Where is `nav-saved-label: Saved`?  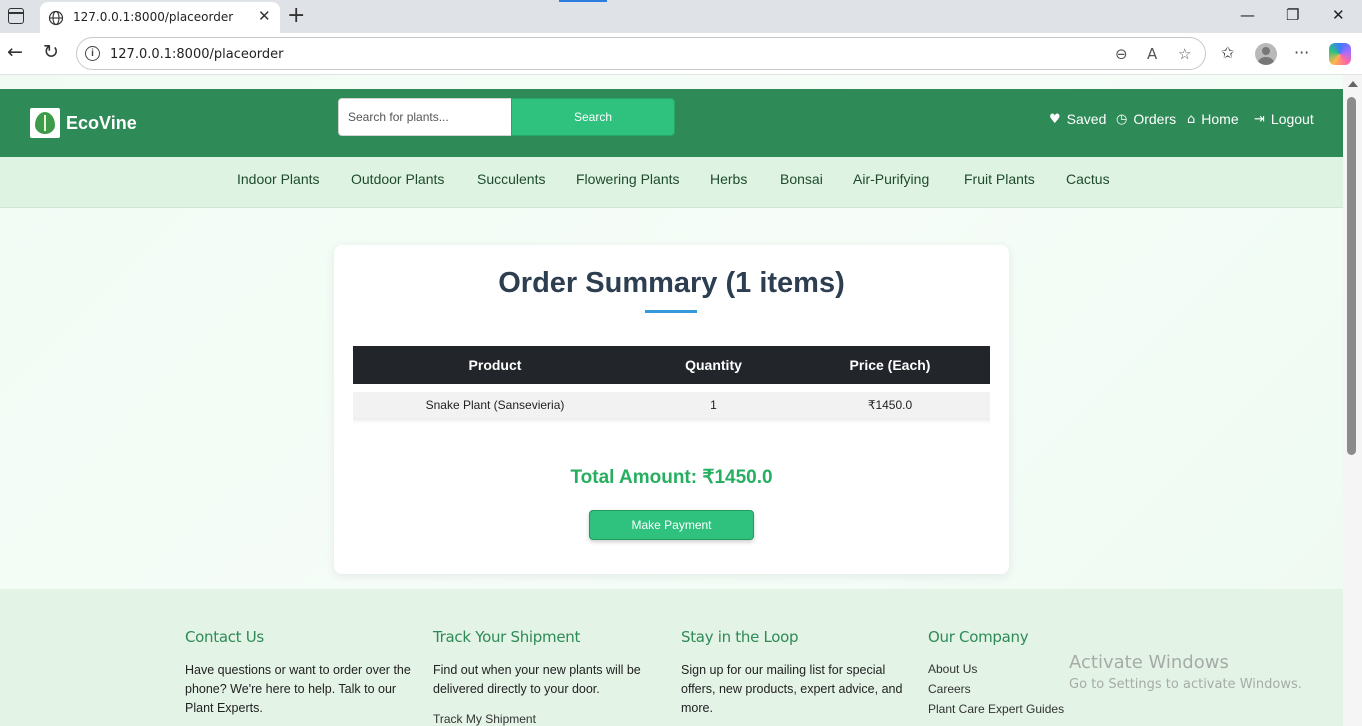 nav-saved-label: Saved is located at coordinates (1086, 119).